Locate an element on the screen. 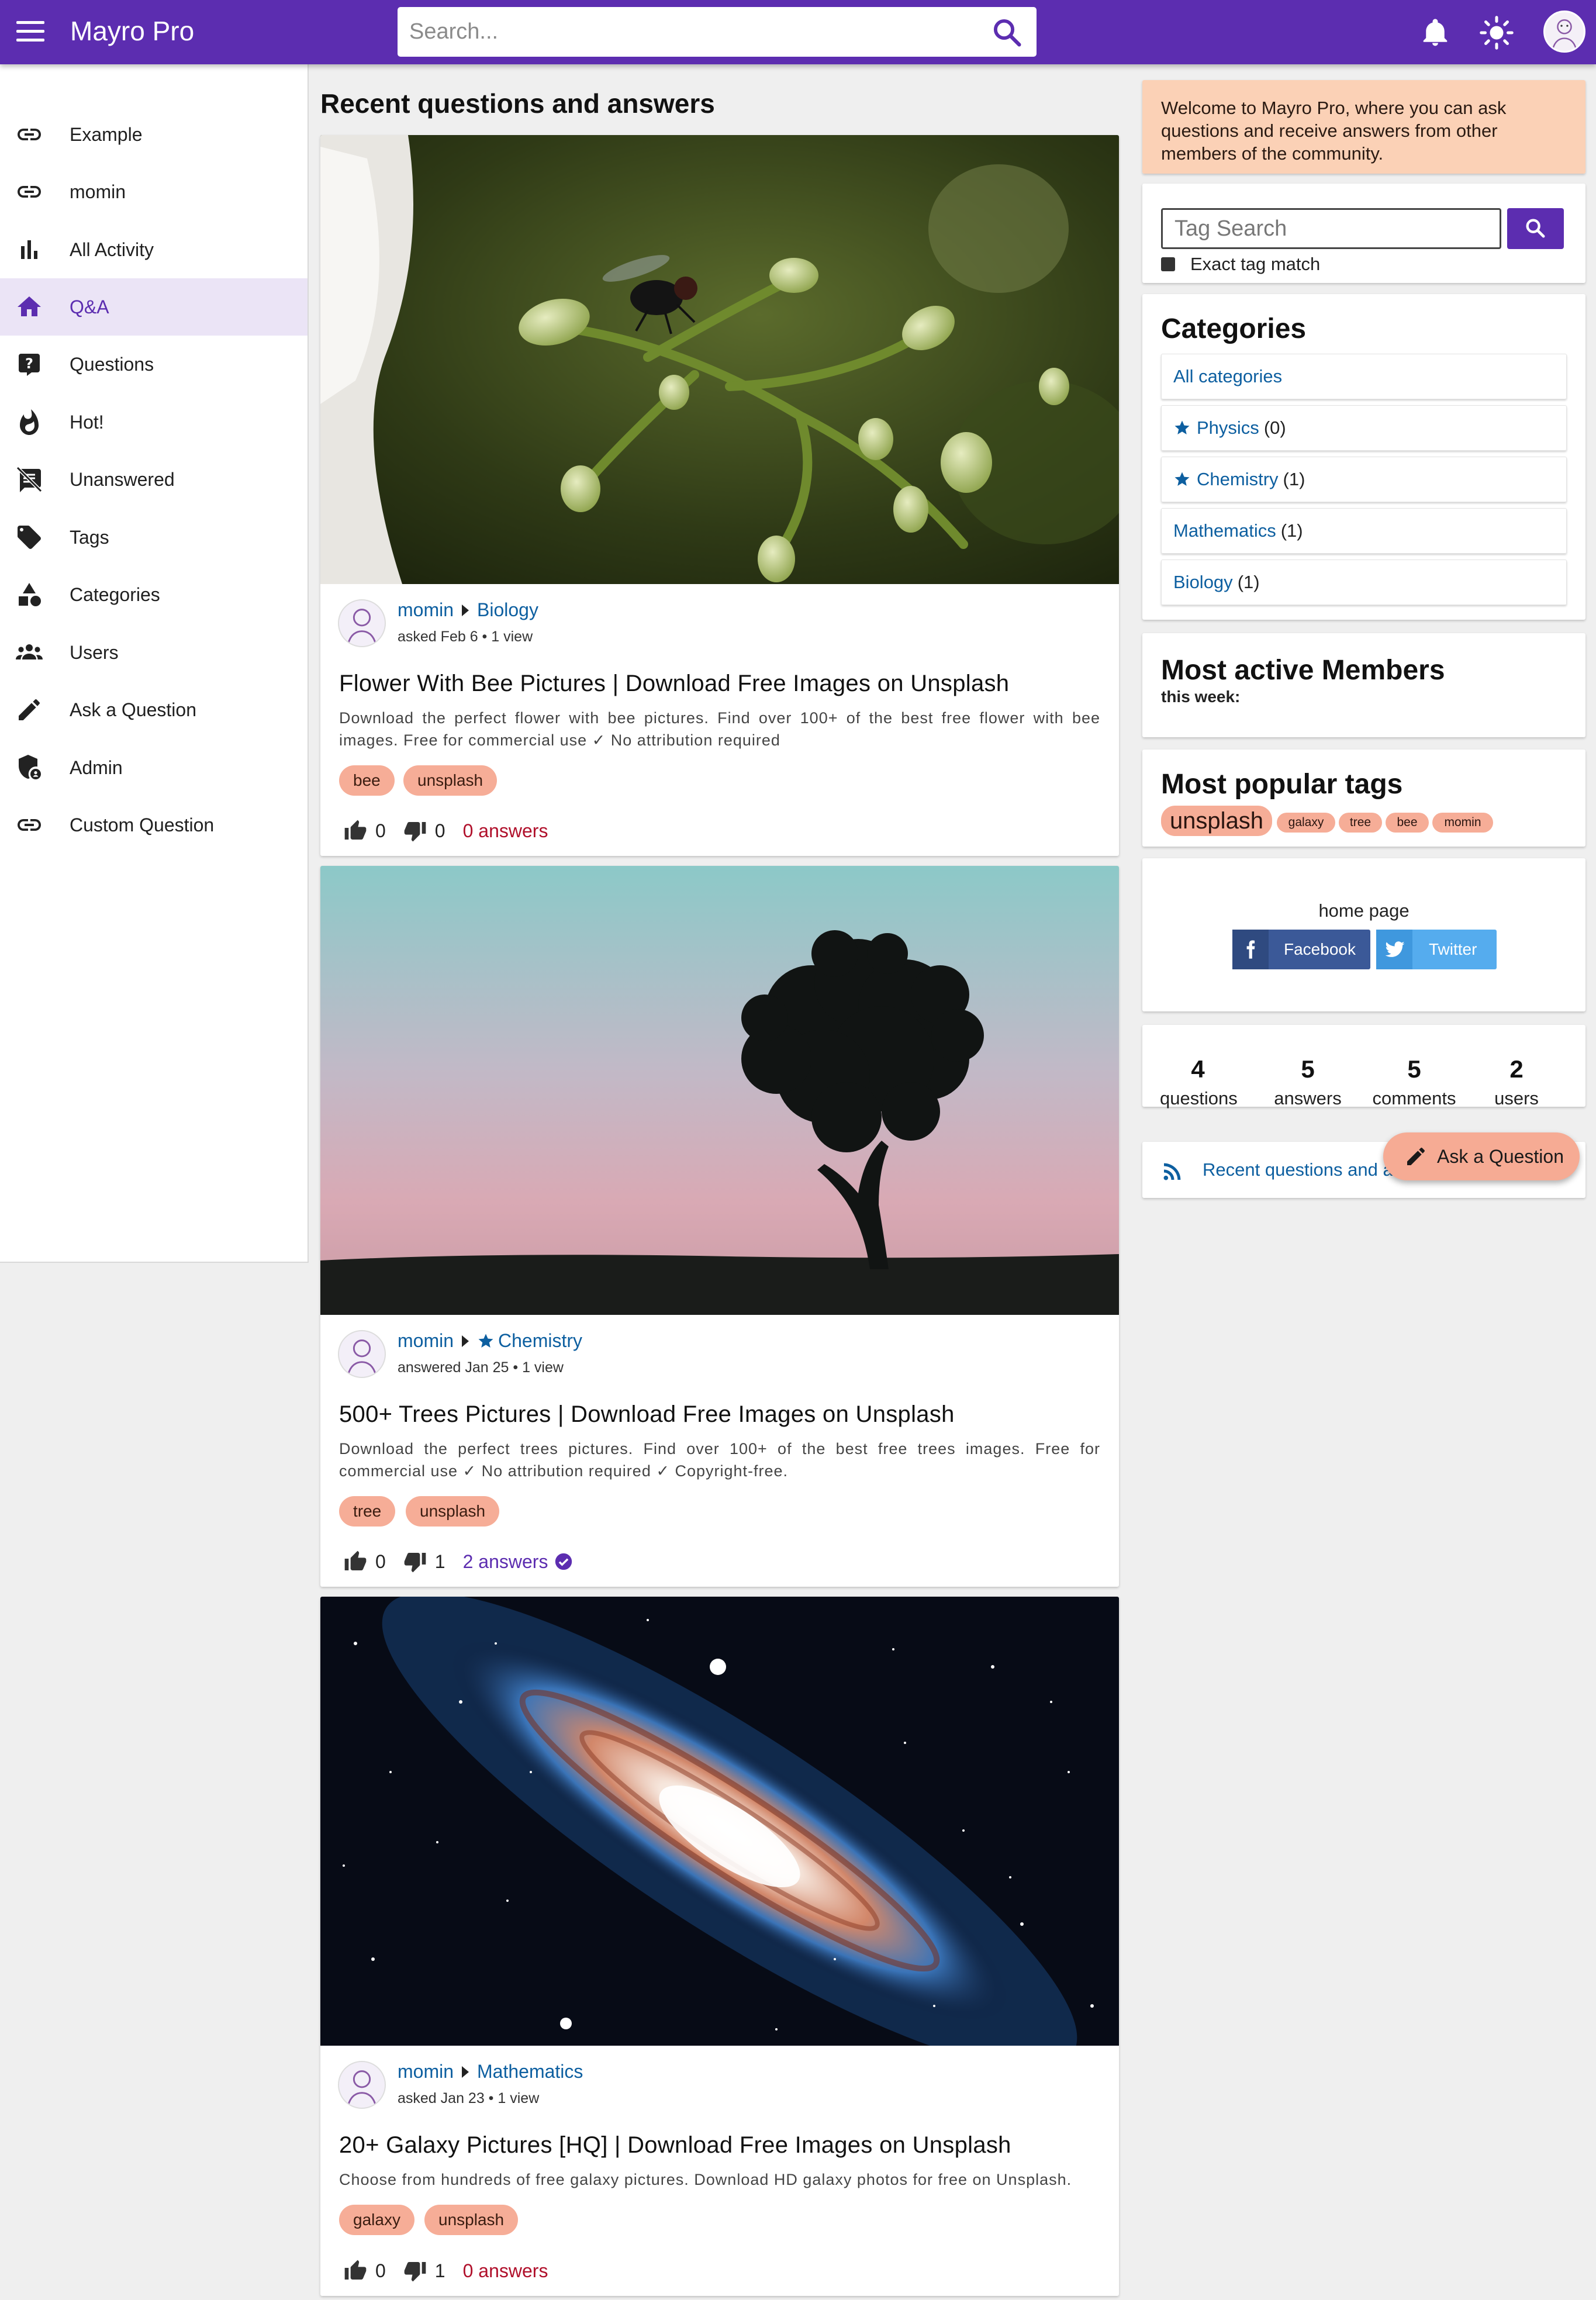 This screenshot has width=1596, height=2300. exact-match-checkbox is located at coordinates (1168, 264).